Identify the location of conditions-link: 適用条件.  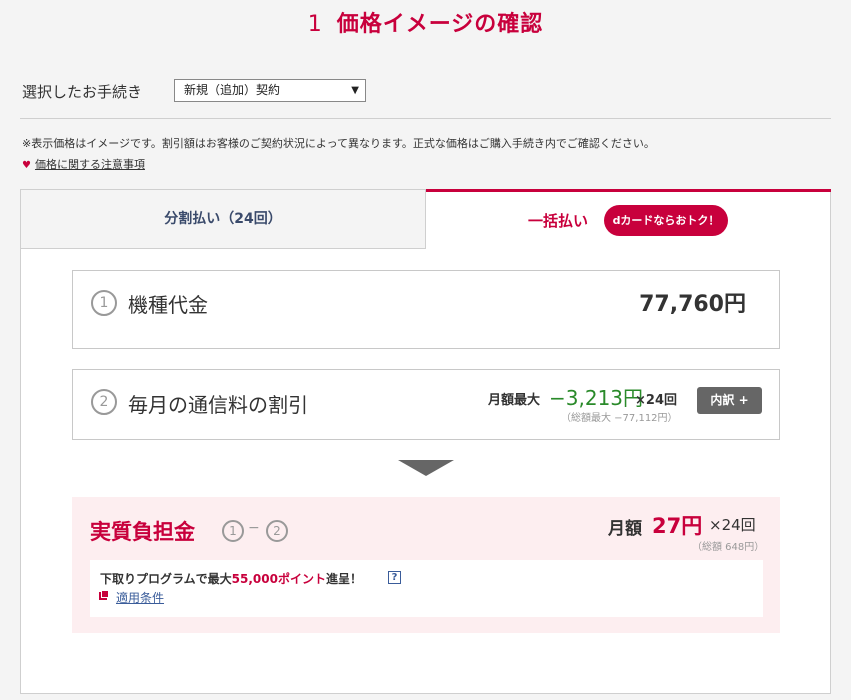
(140, 597).